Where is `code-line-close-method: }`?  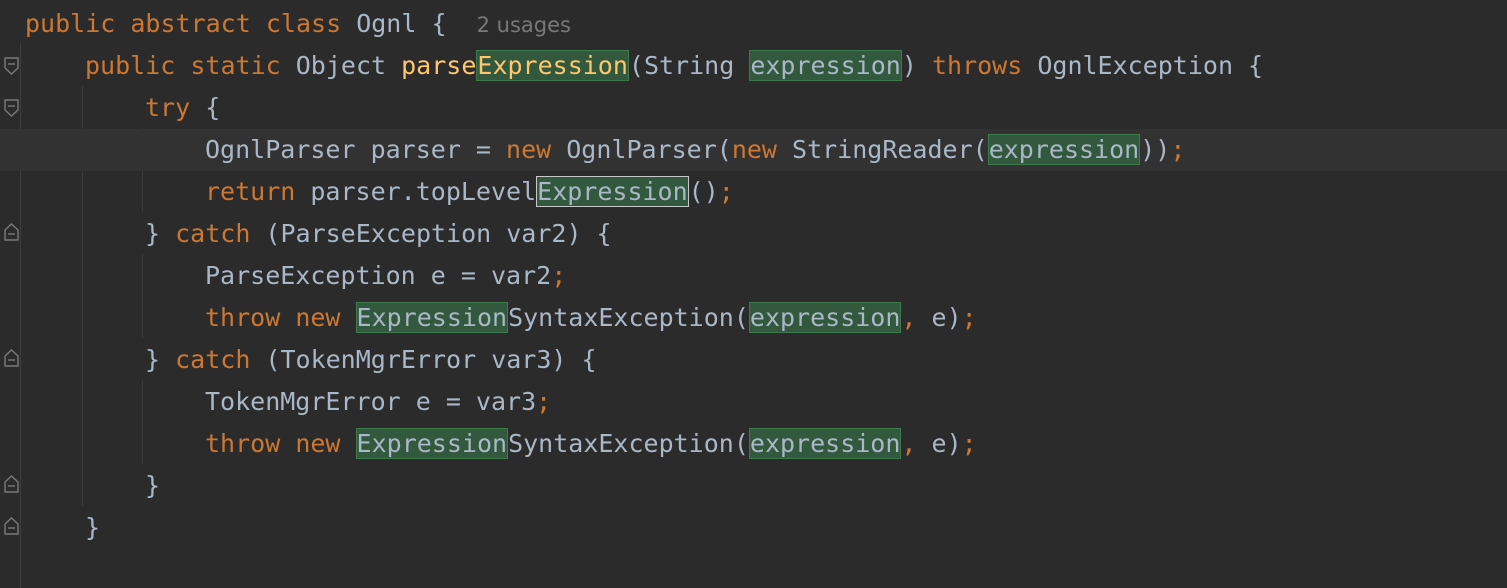 code-line-close-method: } is located at coordinates (753, 528).